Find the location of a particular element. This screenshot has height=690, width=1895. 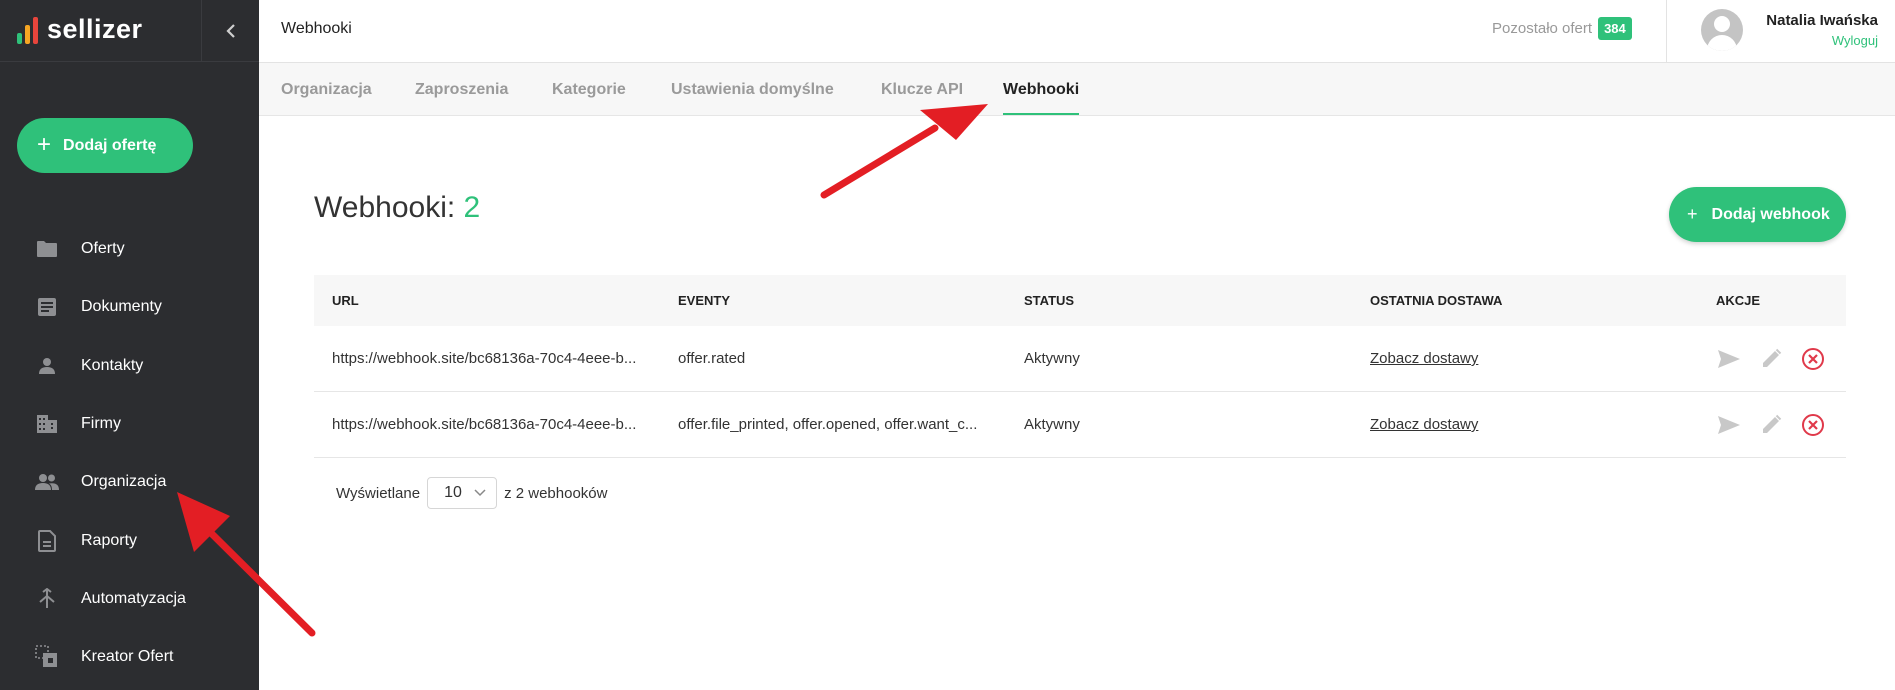

sidebar-item-kontakty: Kontakty is located at coordinates (129, 366).